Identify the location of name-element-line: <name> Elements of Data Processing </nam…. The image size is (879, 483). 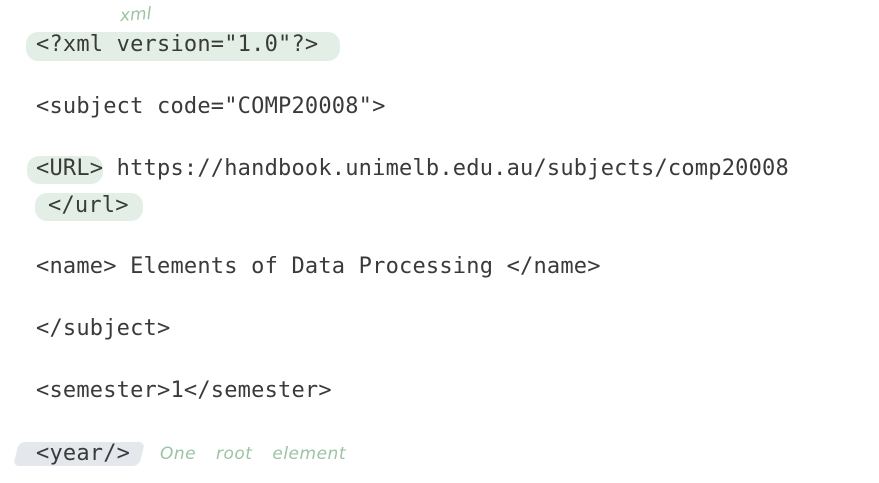
(318, 266).